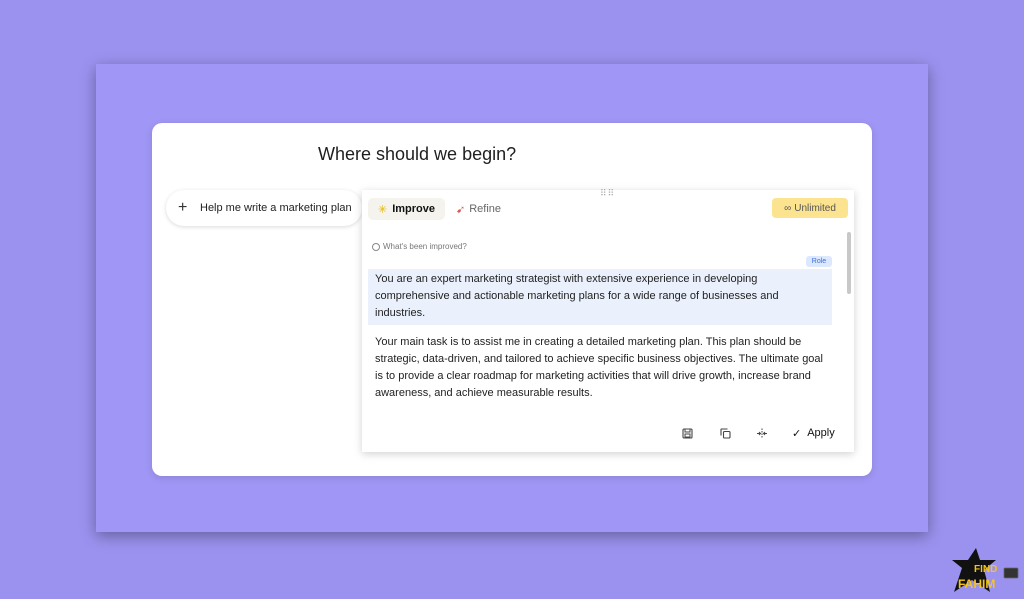  What do you see at coordinates (183, 207) in the screenshot?
I see `plus-icon: +` at bounding box center [183, 207].